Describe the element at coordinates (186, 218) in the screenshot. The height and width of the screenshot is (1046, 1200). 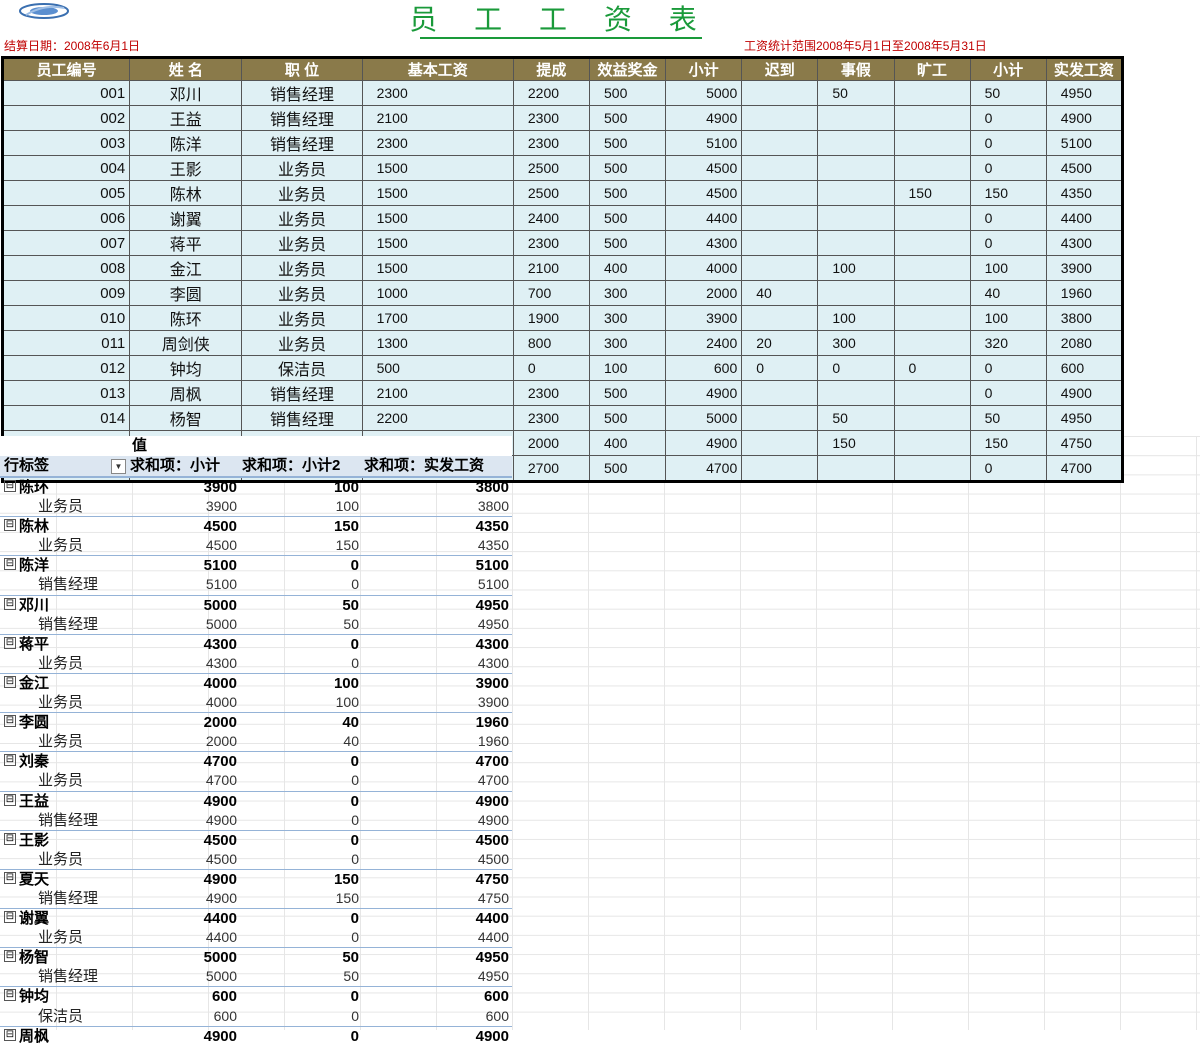
I see `name-cell: 谢翼` at that location.